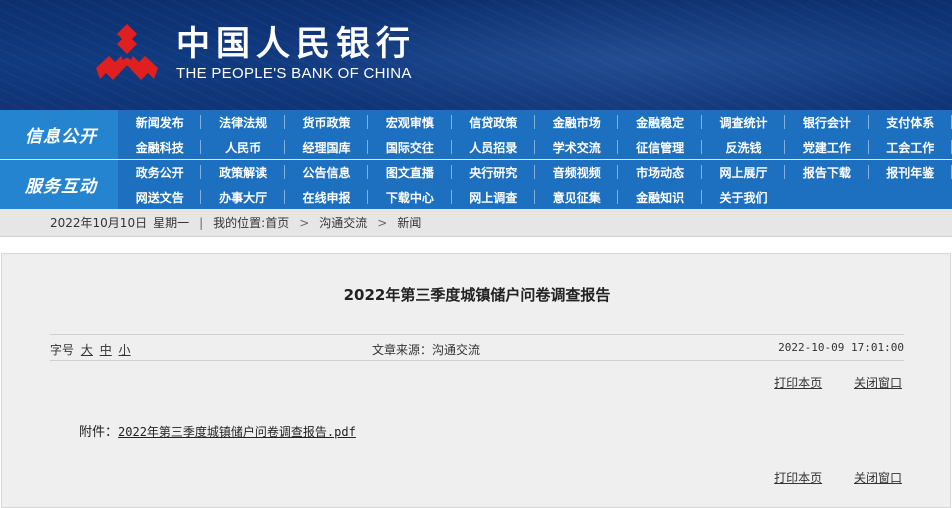 This screenshot has width=952, height=508. Describe the element at coordinates (62, 350) in the screenshot. I see `font-size-label: 字号` at that location.